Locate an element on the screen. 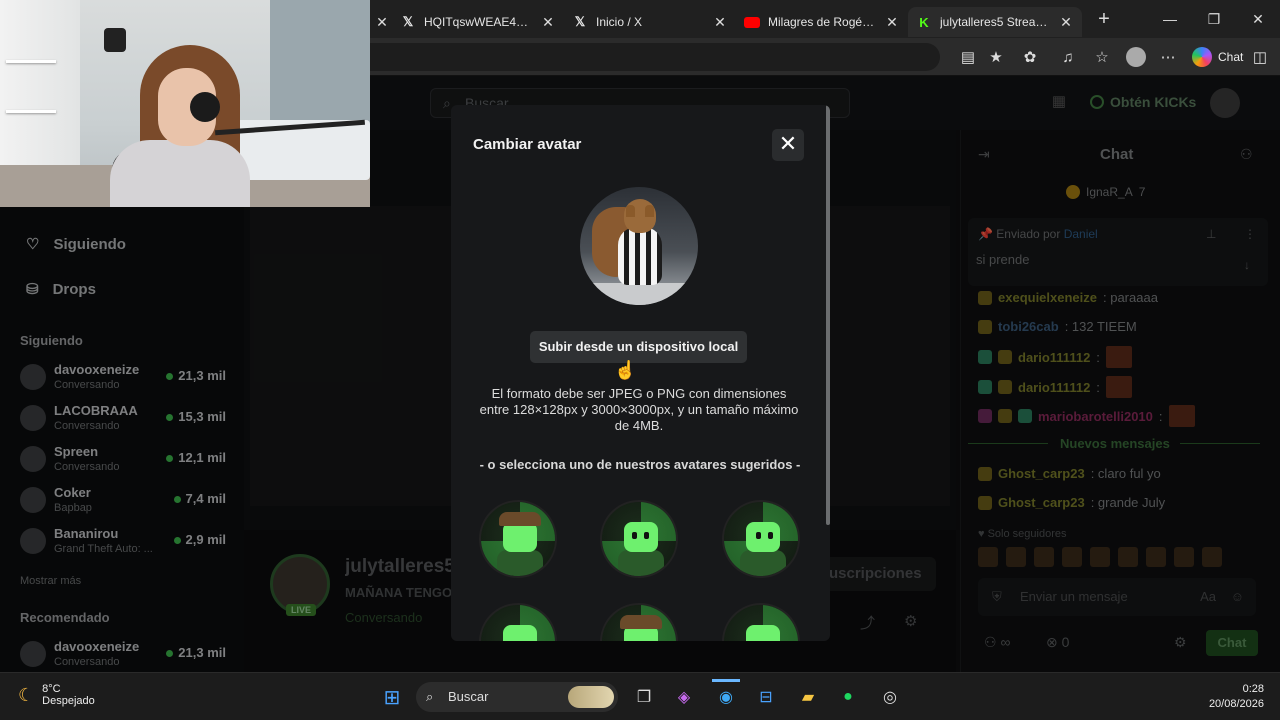 Image resolution: width=1280 pixels, height=720 pixels. profile-icon is located at coordinates (1136, 57).